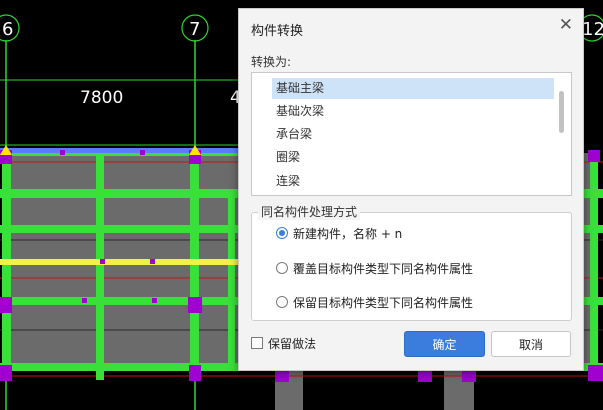 This screenshot has height=410, width=603. Describe the element at coordinates (194, 29) in the screenshot. I see `axis-label-7: 7` at that location.